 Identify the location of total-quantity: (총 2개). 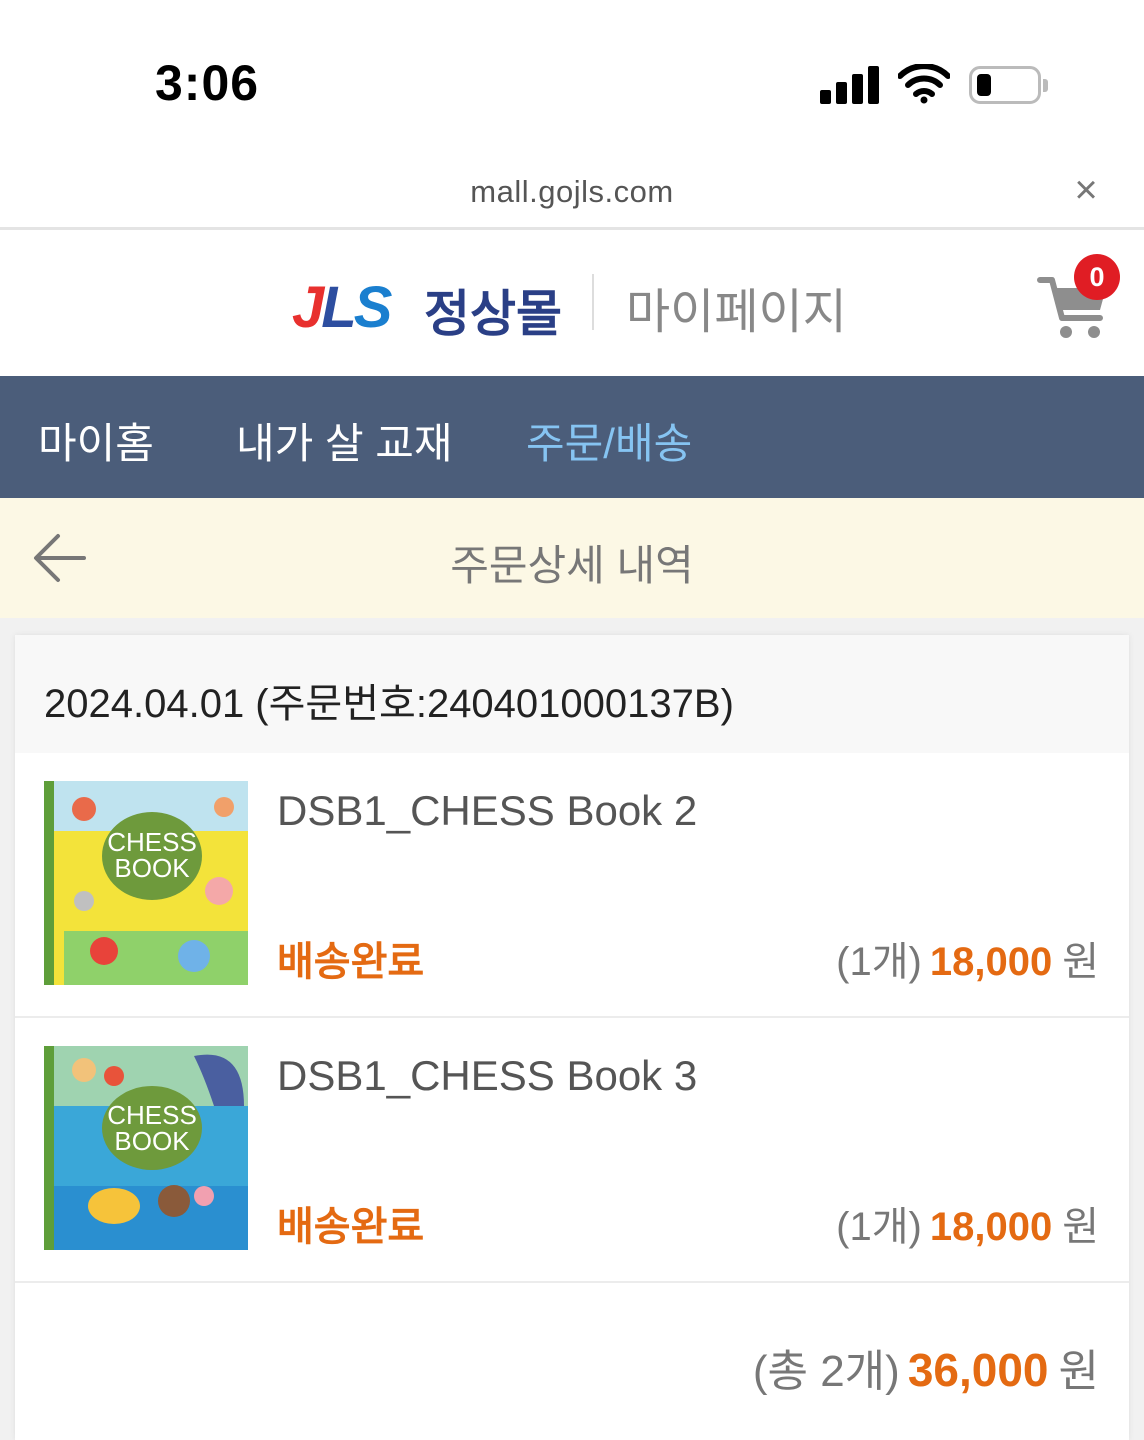
(826, 1371).